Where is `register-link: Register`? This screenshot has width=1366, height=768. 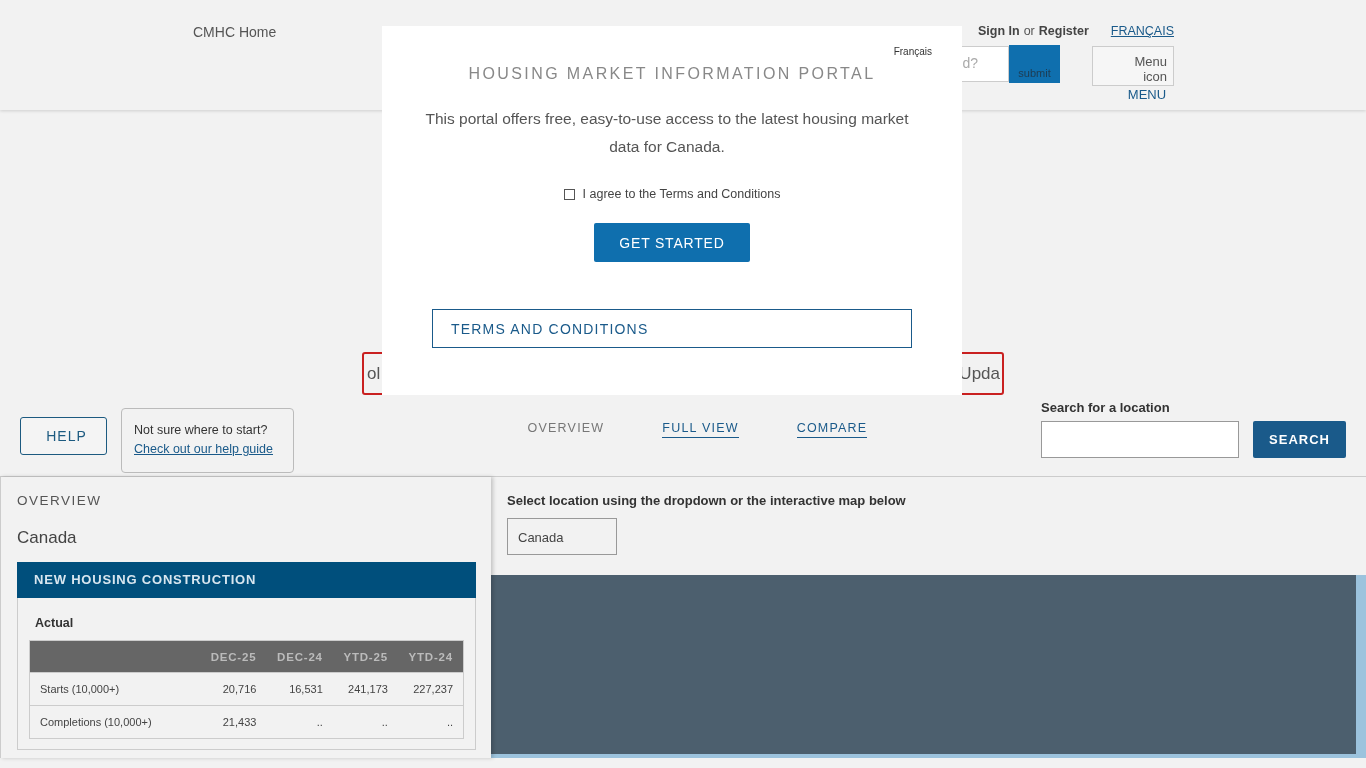 register-link: Register is located at coordinates (1063, 31).